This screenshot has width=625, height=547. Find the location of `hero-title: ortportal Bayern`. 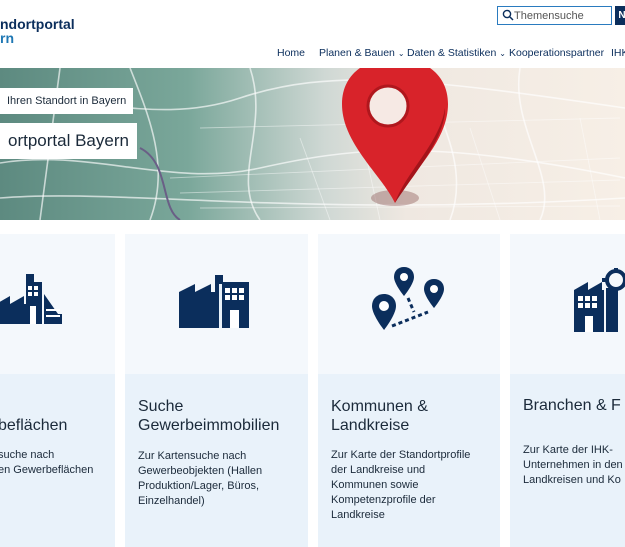

hero-title: ortportal Bayern is located at coordinates (68, 141).